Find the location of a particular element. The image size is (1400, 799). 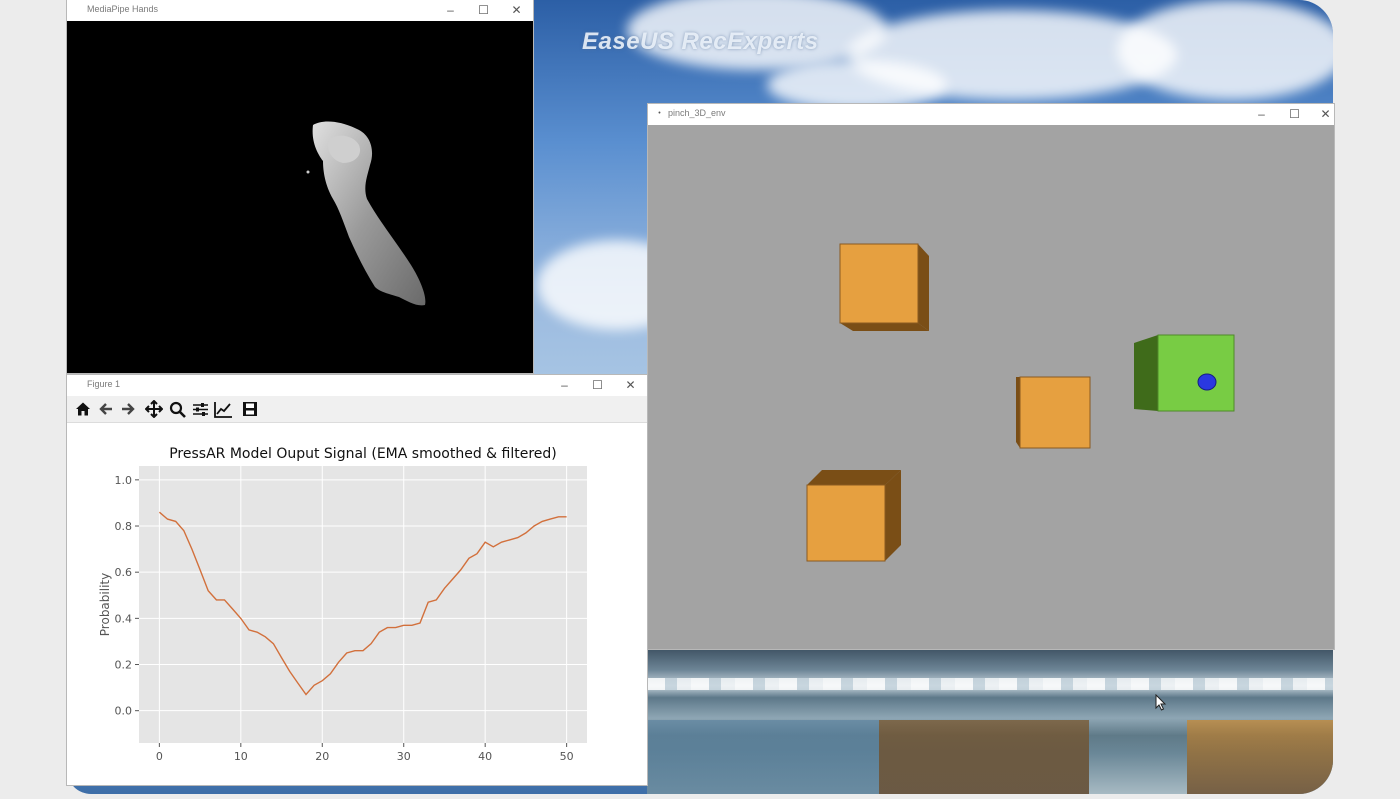

x-tick-label: 30 is located at coordinates (404, 756).